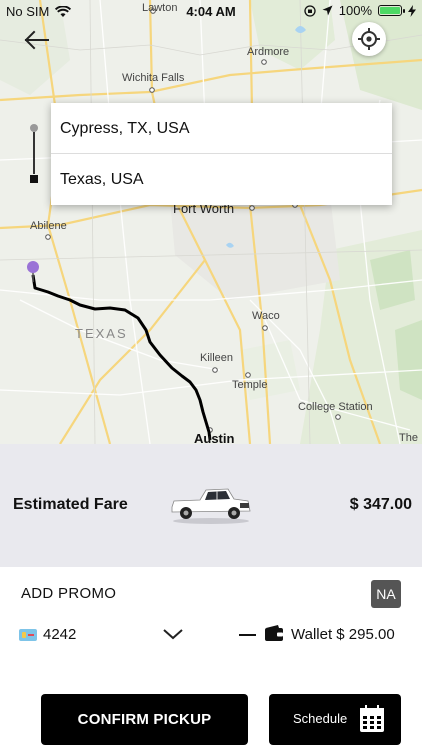 Image resolution: width=422 pixels, height=750 pixels. Describe the element at coordinates (153, 78) in the screenshot. I see `map-label-wichita-falls: Wichita Falls` at that location.